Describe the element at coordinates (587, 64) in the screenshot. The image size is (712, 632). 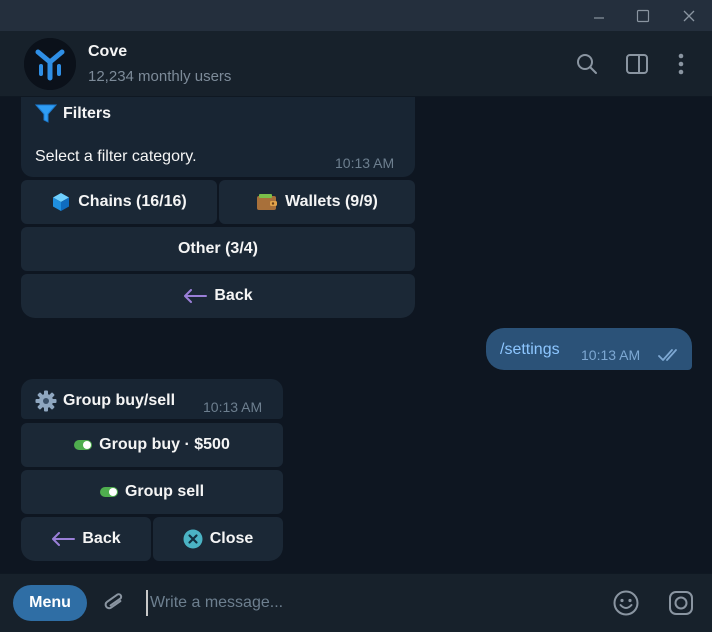
I see `search-icon` at that location.